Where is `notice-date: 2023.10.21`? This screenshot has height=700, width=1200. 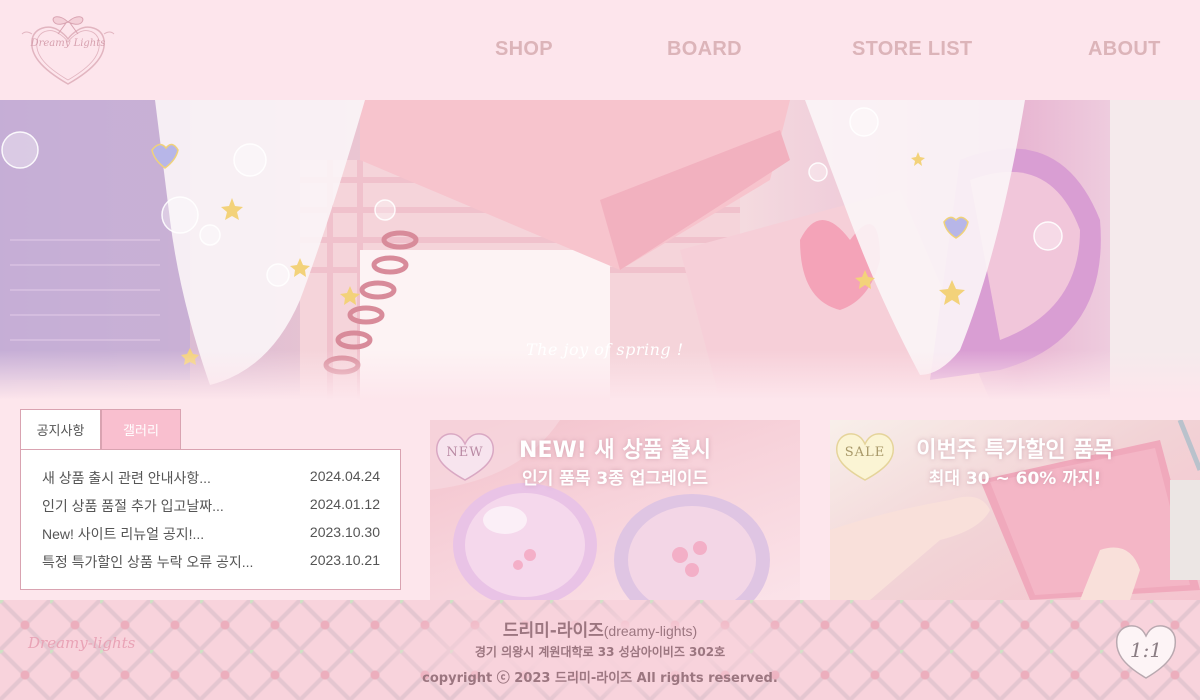
notice-date: 2023.10.21 is located at coordinates (344, 560).